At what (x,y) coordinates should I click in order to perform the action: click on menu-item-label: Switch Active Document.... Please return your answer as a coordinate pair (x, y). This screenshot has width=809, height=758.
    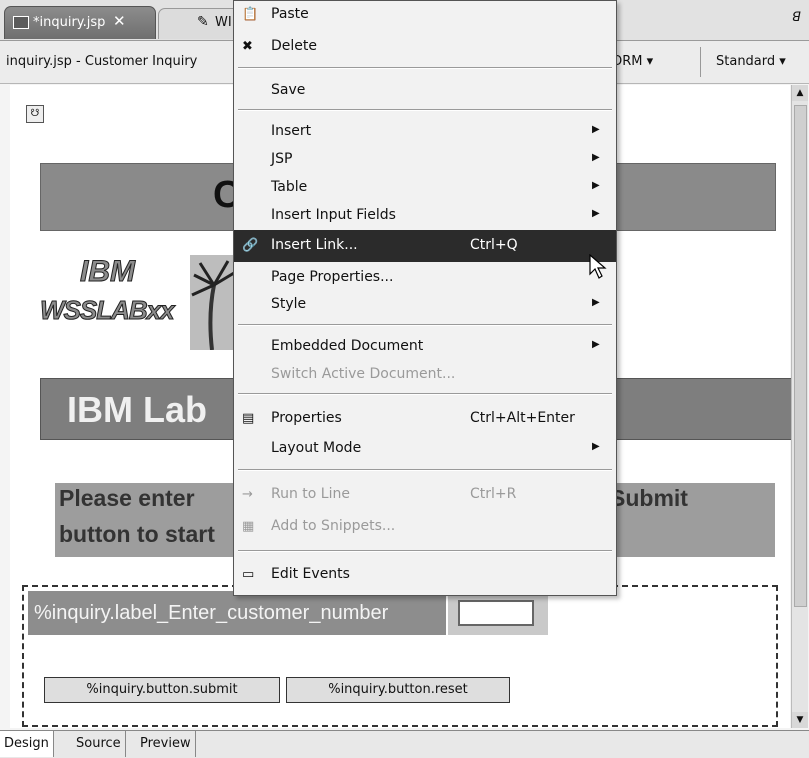
    Looking at the image, I should click on (363, 374).